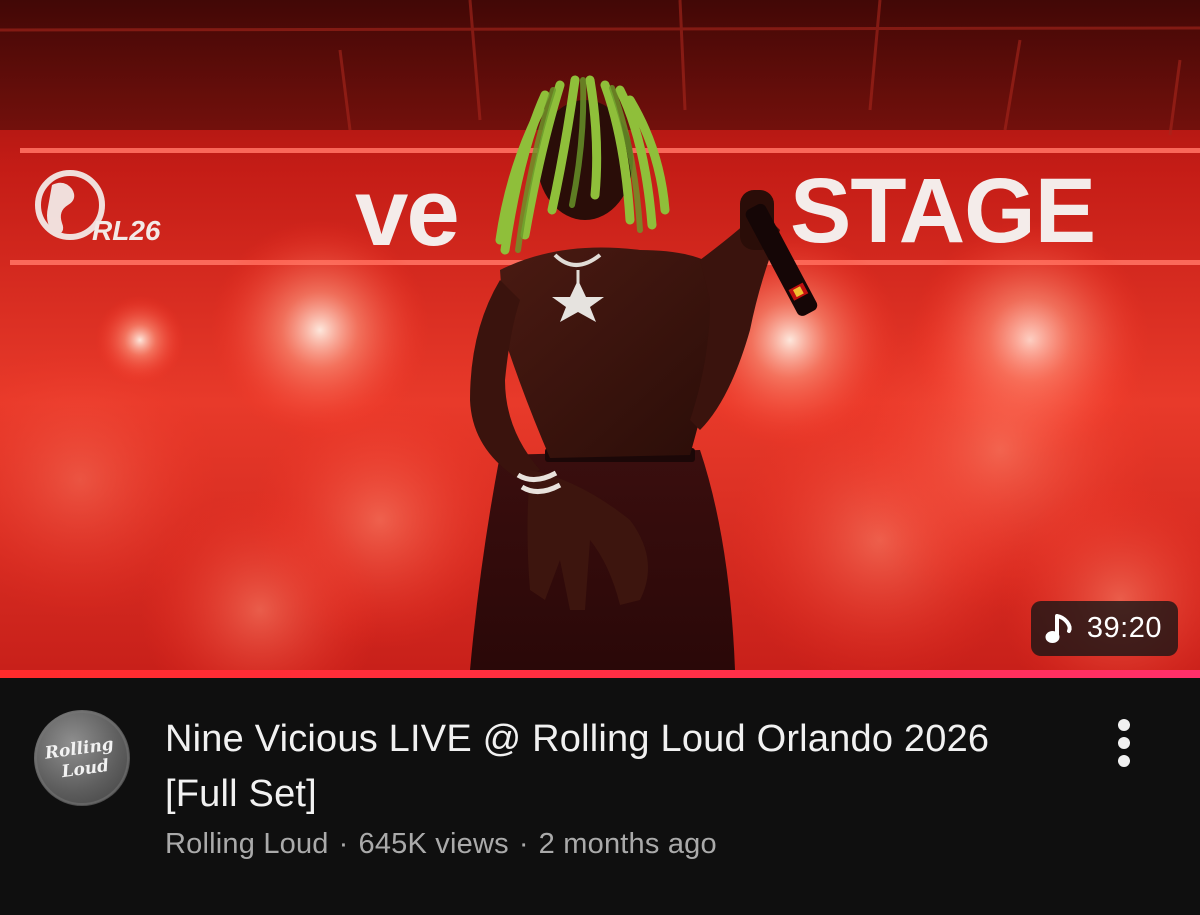 The height and width of the screenshot is (915, 1200). What do you see at coordinates (942, 211) in the screenshot?
I see `stage-sign-word: STAGE` at bounding box center [942, 211].